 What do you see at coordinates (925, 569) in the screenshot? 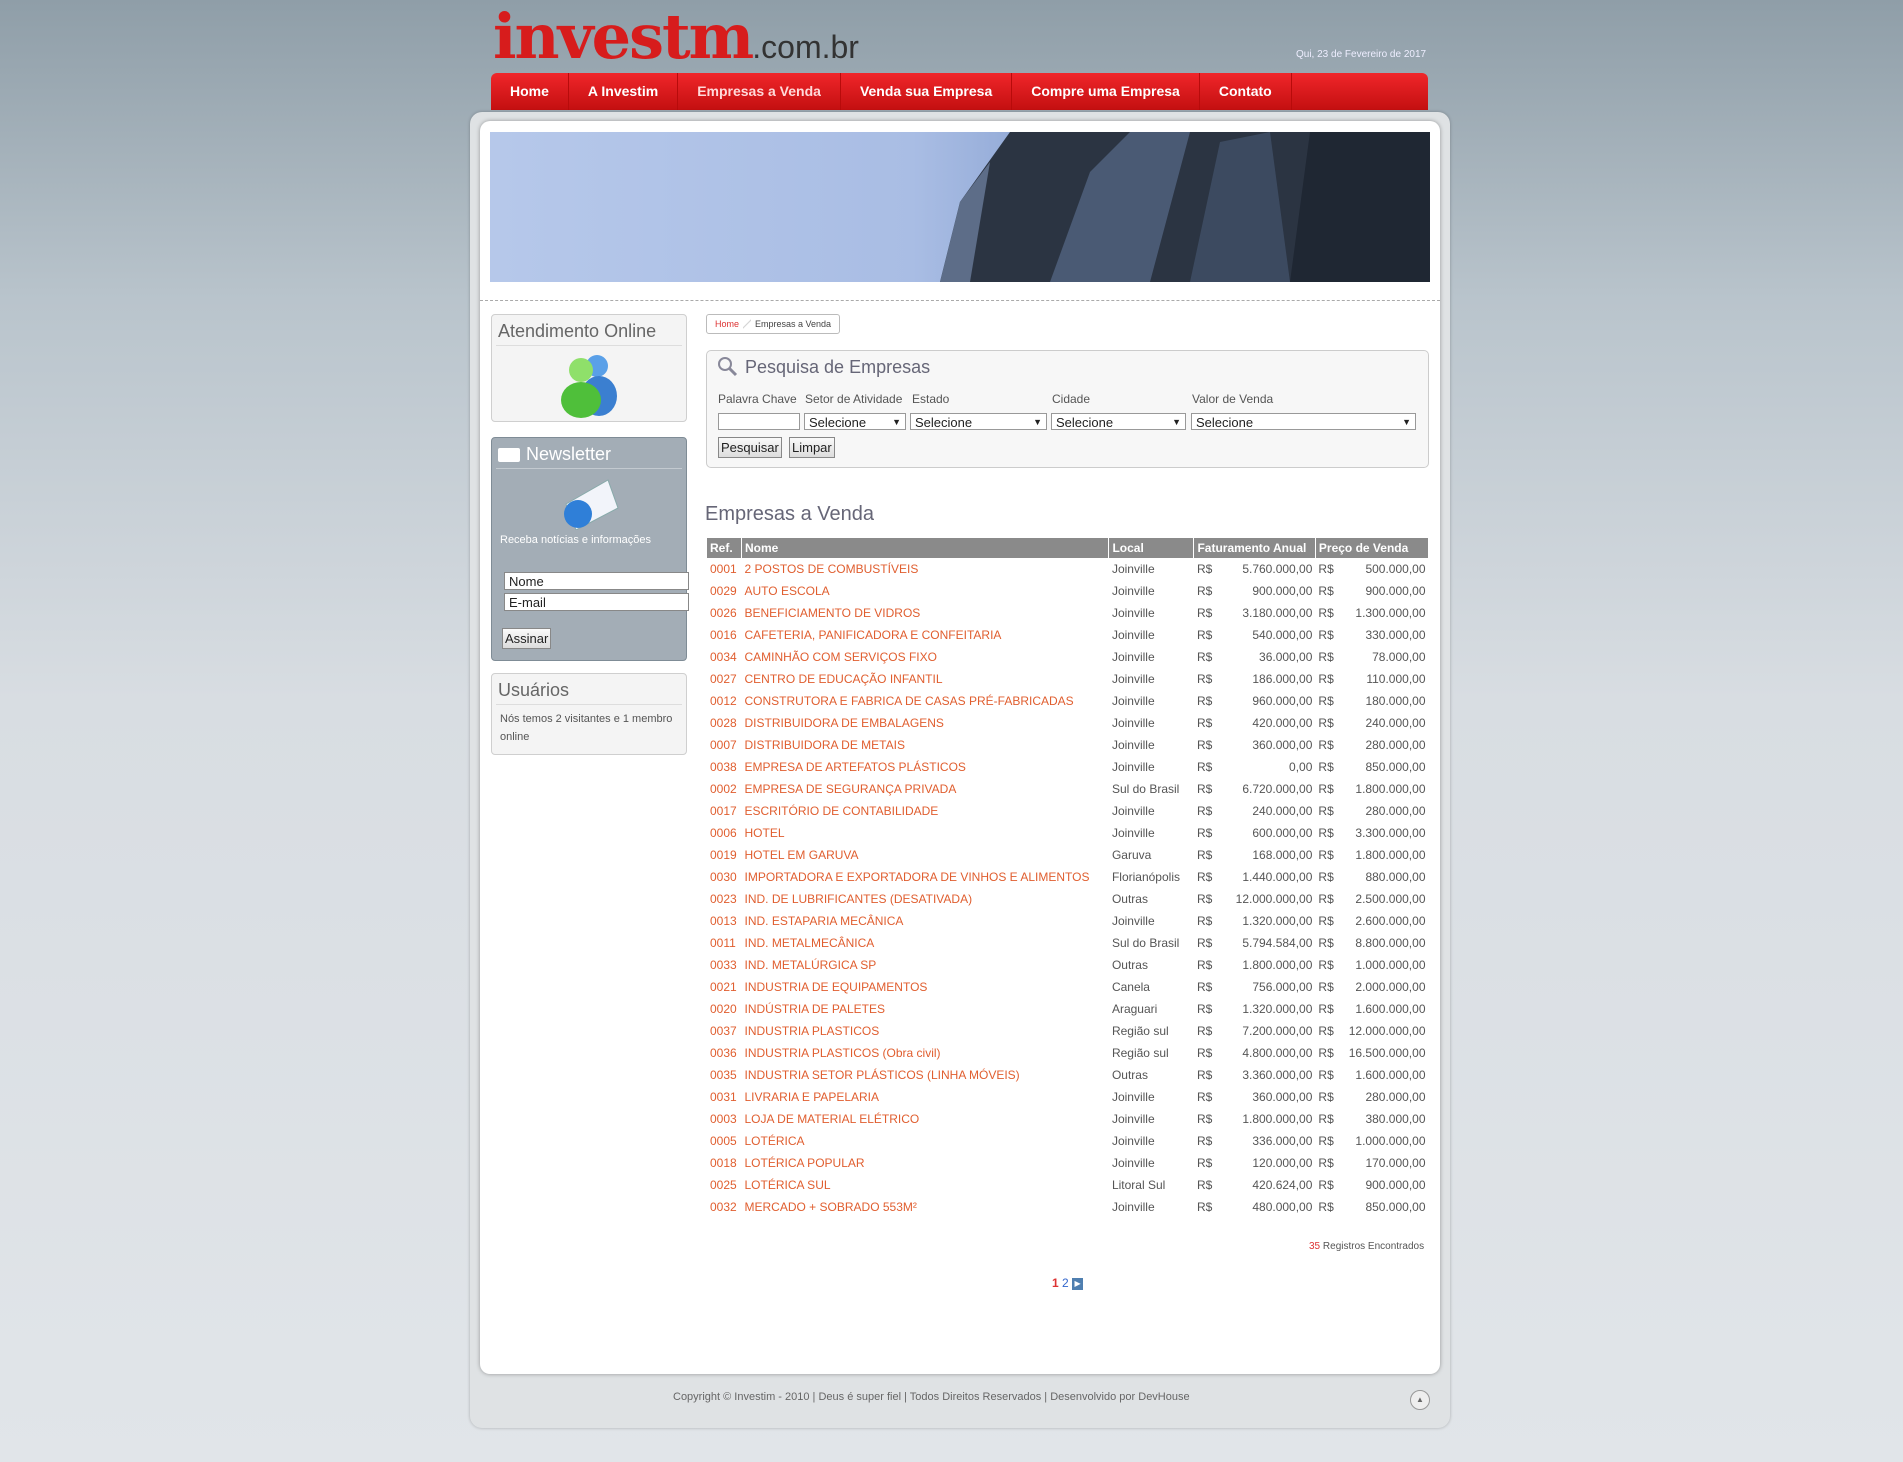
I see `row-name: 2 POSTOS DE COMBUSTÍVEIS` at bounding box center [925, 569].